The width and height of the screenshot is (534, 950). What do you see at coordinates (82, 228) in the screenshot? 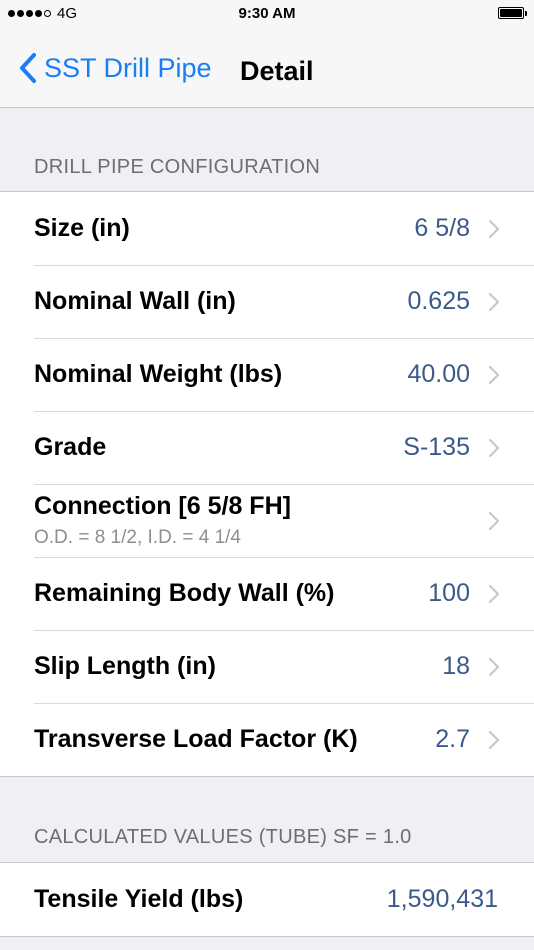
I see `row-label: Size (in)` at bounding box center [82, 228].